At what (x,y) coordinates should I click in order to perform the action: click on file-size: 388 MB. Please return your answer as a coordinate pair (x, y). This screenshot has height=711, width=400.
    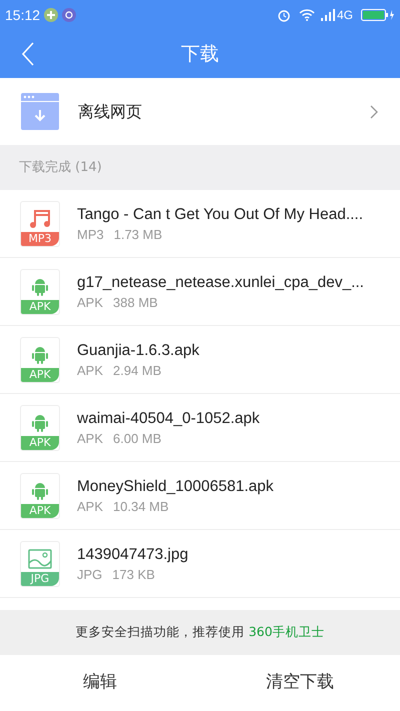
    Looking at the image, I should click on (135, 303).